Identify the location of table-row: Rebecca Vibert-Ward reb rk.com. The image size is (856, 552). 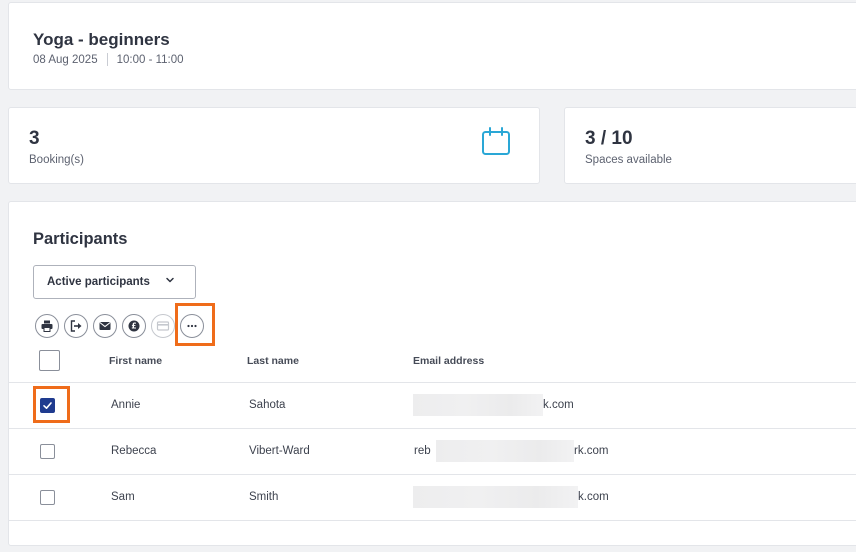
(432, 452).